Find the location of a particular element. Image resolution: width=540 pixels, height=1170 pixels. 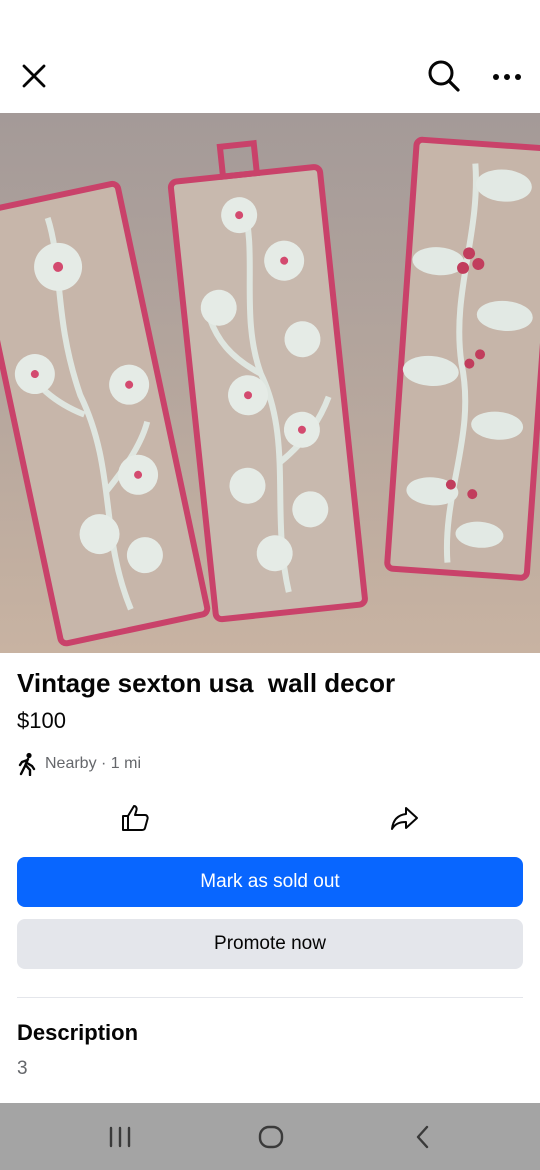

recents-button is located at coordinates (120, 1137).